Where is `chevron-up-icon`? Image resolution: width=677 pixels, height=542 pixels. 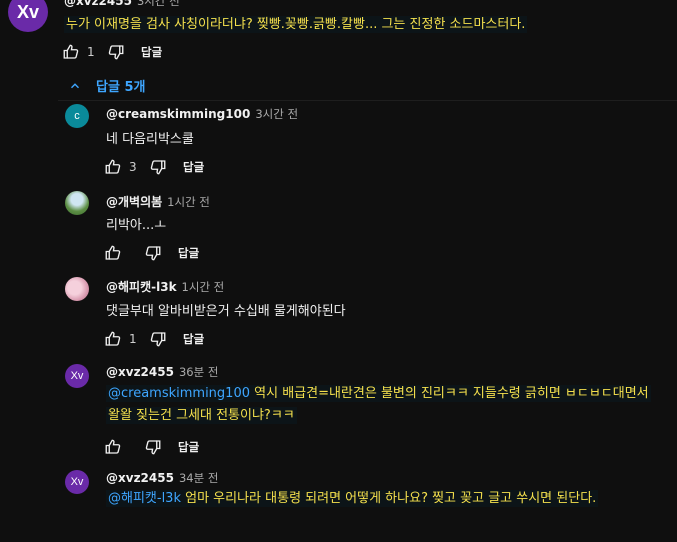
chevron-up-icon is located at coordinates (75, 86).